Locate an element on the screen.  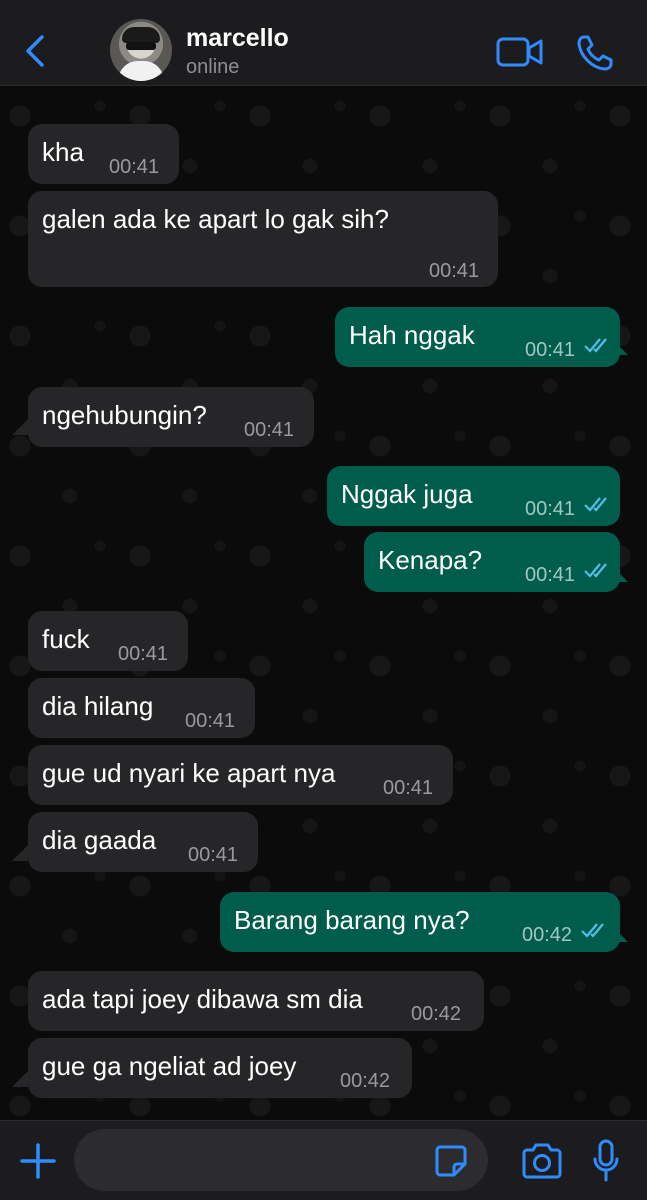
video-call-icon is located at coordinates (520, 52).